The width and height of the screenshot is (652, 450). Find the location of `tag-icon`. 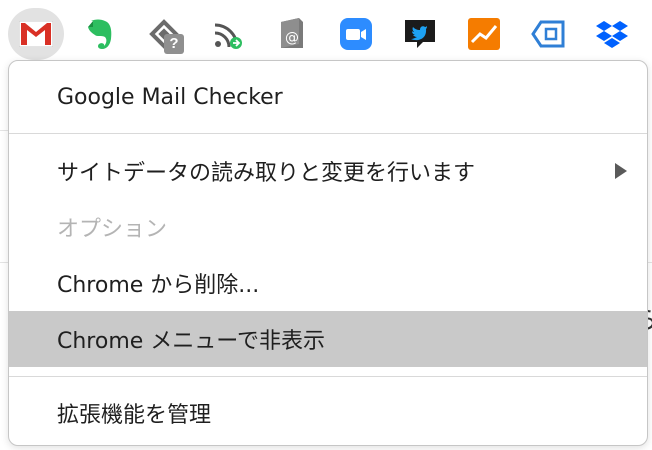

tag-icon is located at coordinates (548, 34).